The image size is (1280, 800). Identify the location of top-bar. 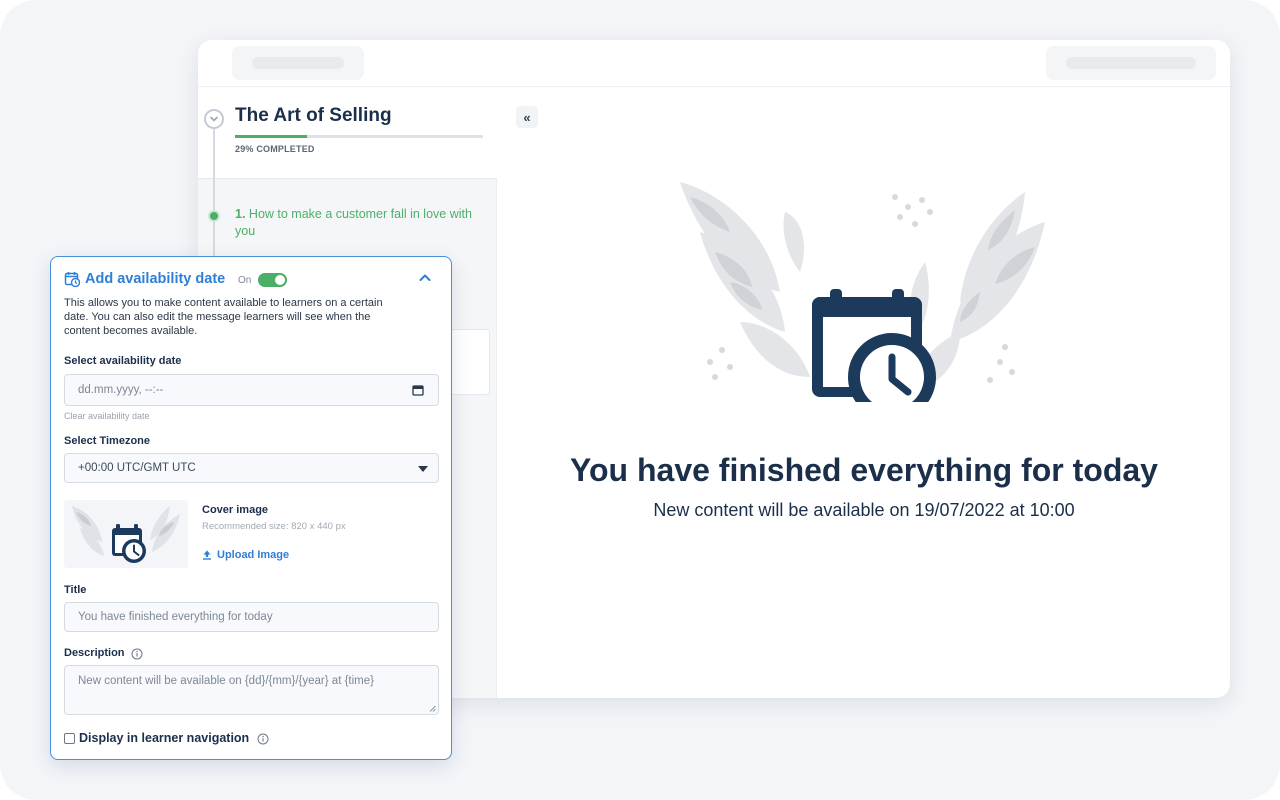
(714, 63).